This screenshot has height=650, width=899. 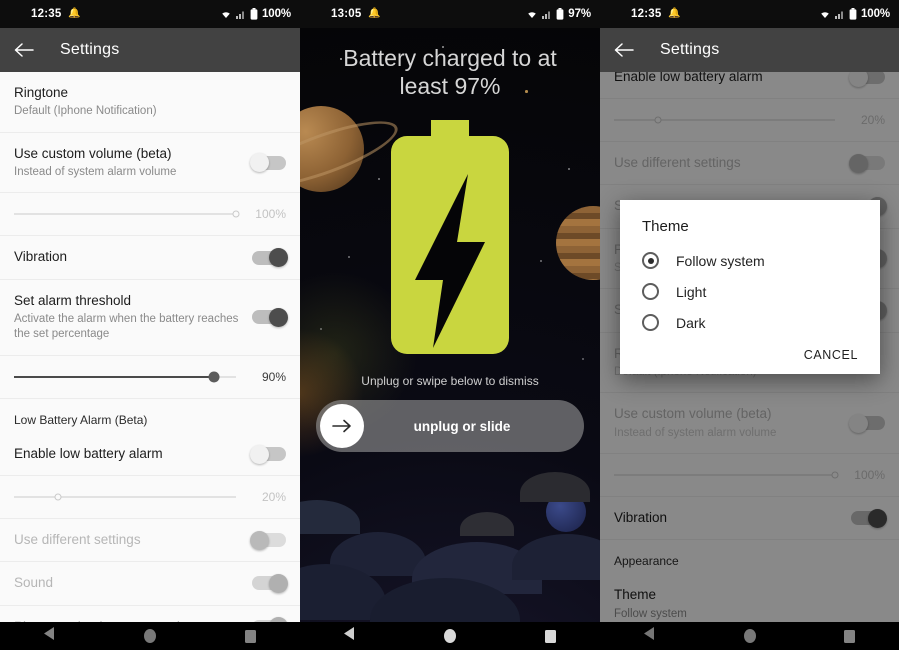 What do you see at coordinates (750, 291) in the screenshot?
I see `radio-option-light: Light` at bounding box center [750, 291].